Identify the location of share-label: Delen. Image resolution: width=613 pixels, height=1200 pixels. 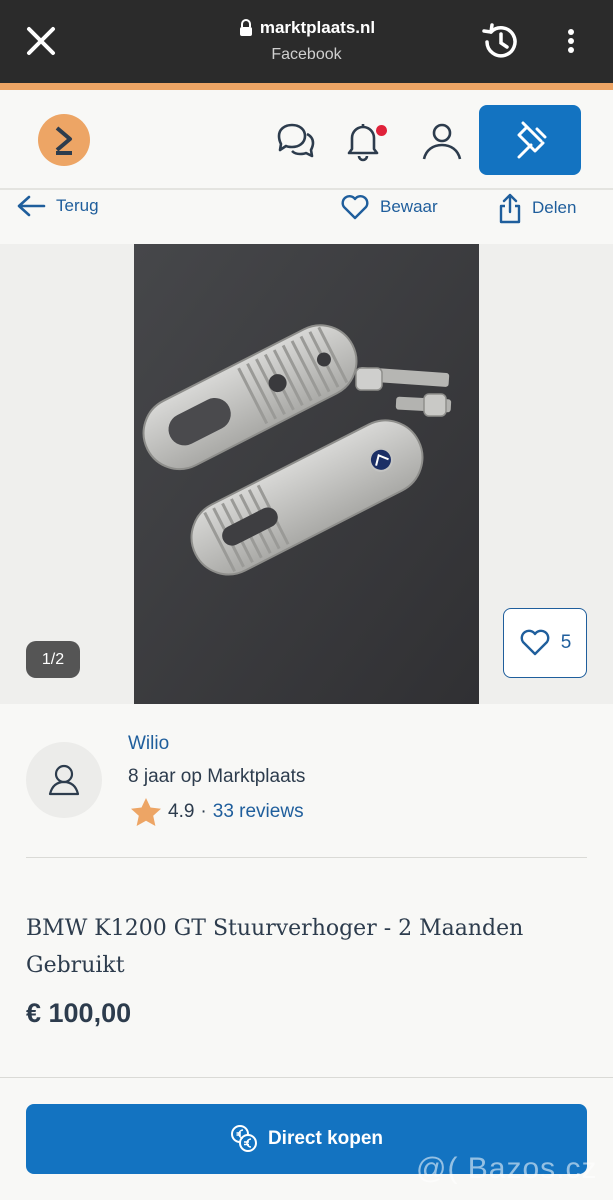
(554, 207).